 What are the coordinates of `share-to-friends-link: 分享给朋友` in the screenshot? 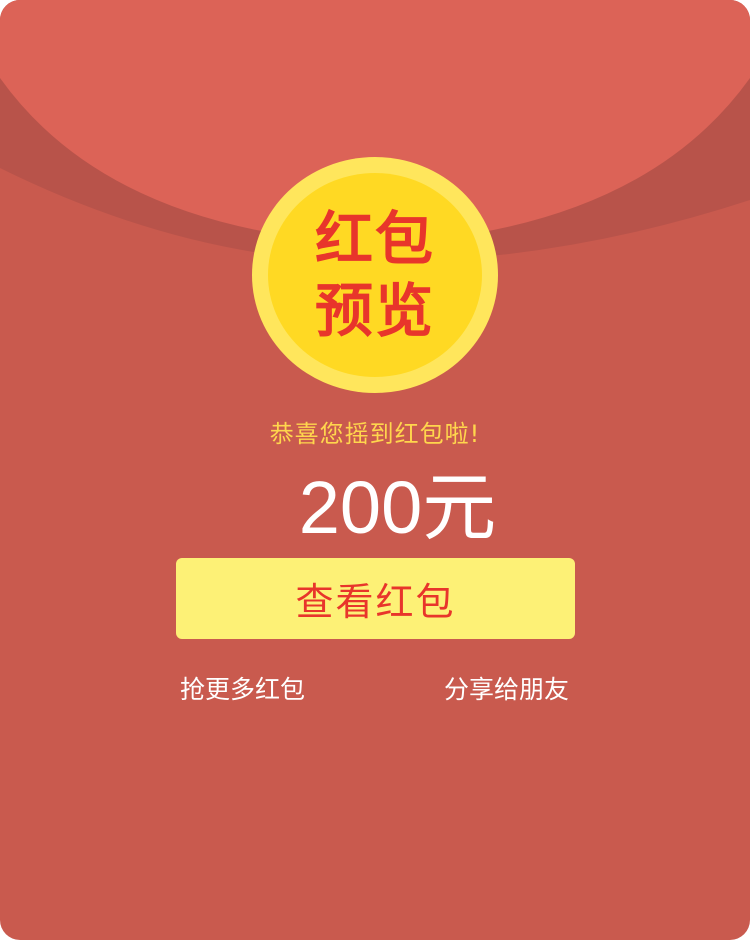 It's located at (506, 688).